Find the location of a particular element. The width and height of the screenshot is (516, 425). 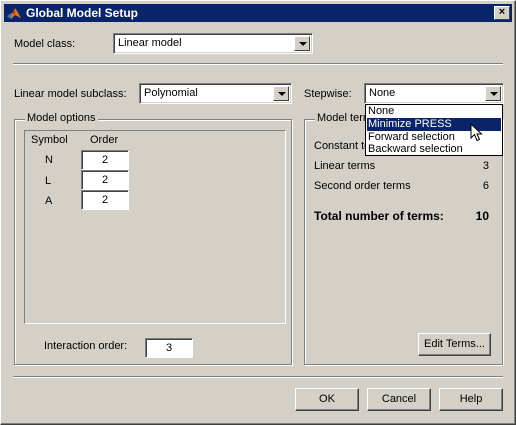

subclass-select: Polynomial is located at coordinates (215, 93).